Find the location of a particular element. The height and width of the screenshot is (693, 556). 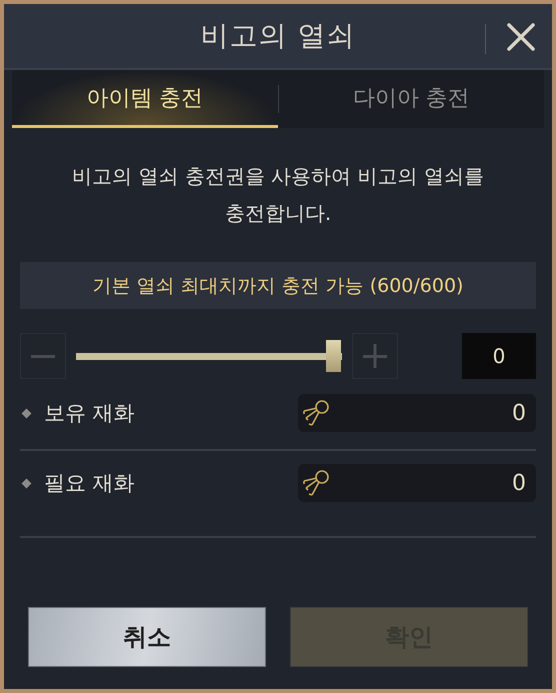

close-button is located at coordinates (521, 37).